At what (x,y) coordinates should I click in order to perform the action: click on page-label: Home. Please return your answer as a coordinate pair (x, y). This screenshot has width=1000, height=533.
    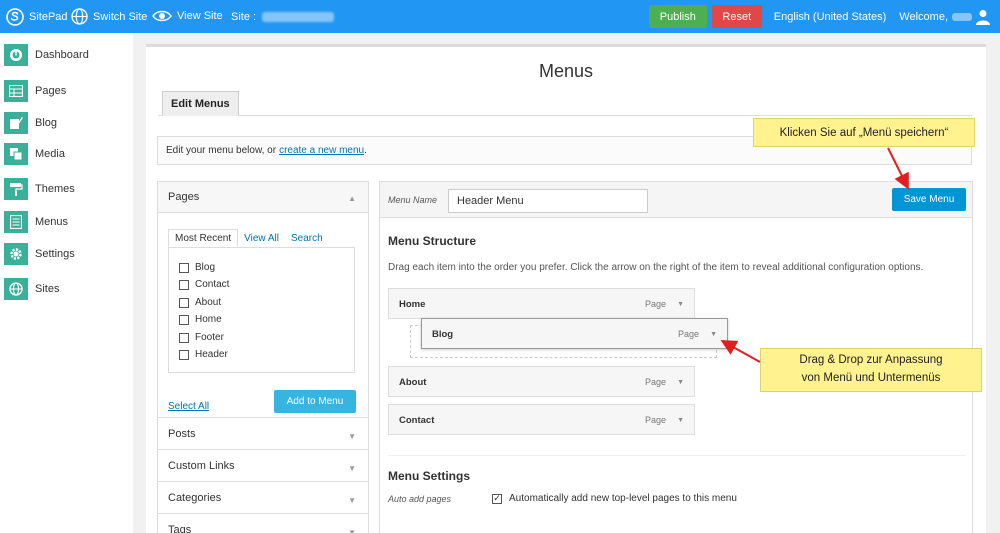
    Looking at the image, I should click on (208, 319).